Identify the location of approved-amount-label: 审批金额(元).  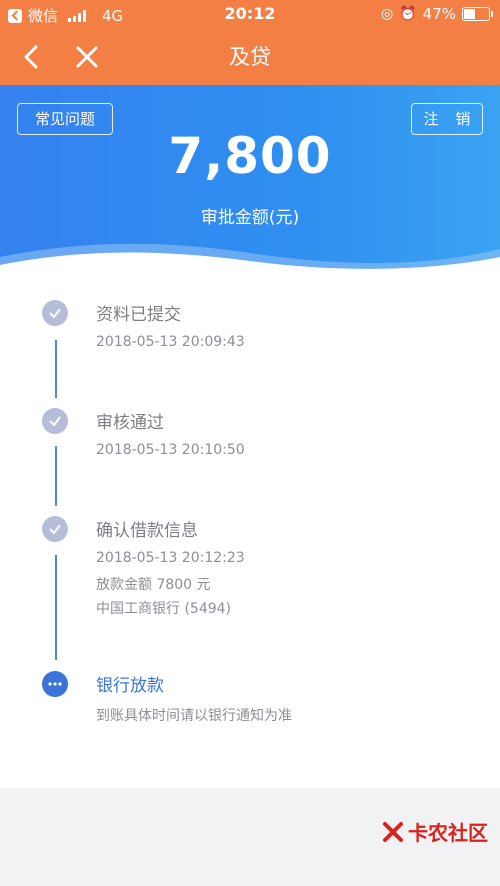
(250, 218).